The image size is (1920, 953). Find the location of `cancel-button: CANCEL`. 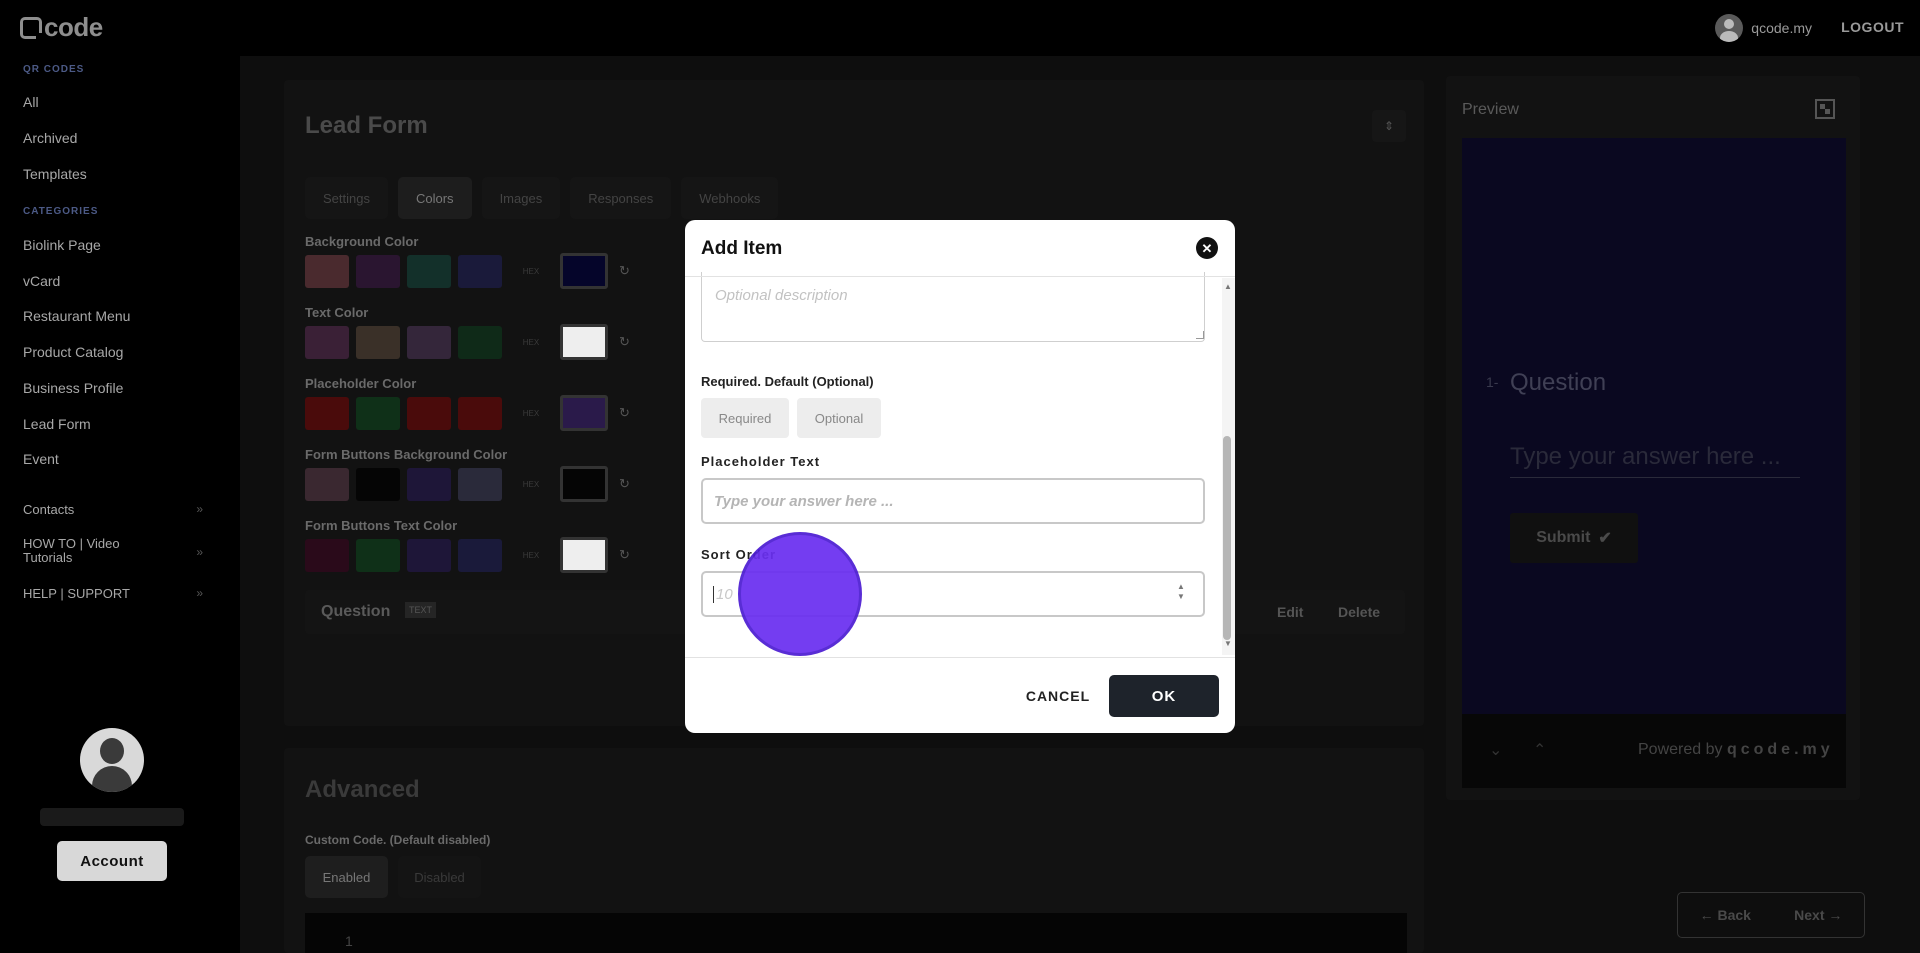

cancel-button: CANCEL is located at coordinates (1058, 696).